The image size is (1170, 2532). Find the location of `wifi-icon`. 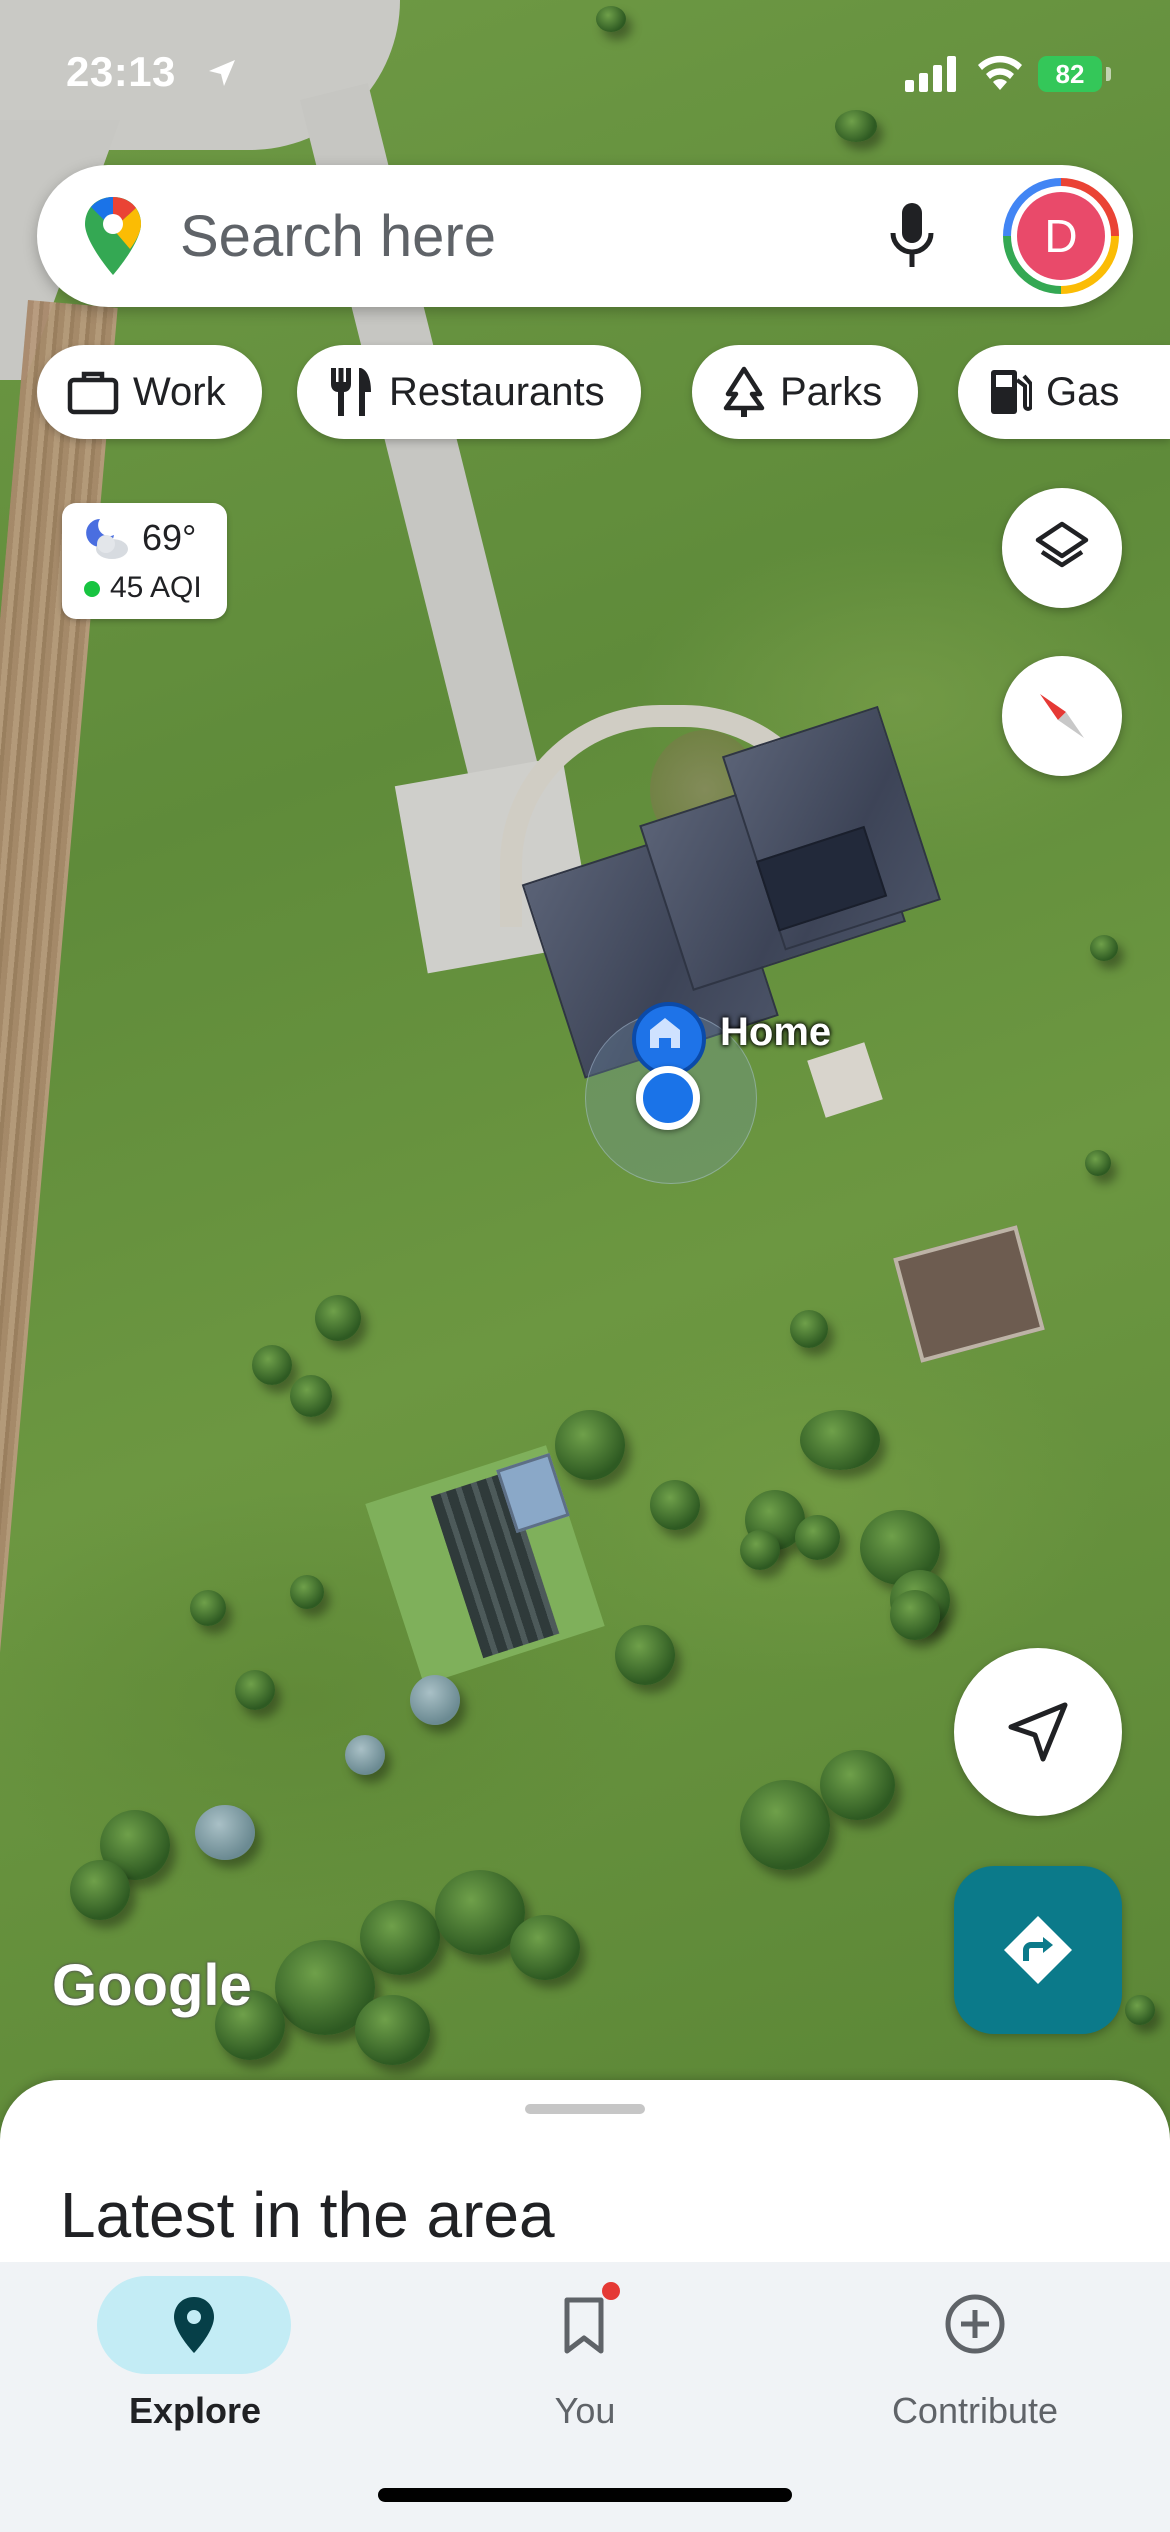

wifi-icon is located at coordinates (1000, 72).